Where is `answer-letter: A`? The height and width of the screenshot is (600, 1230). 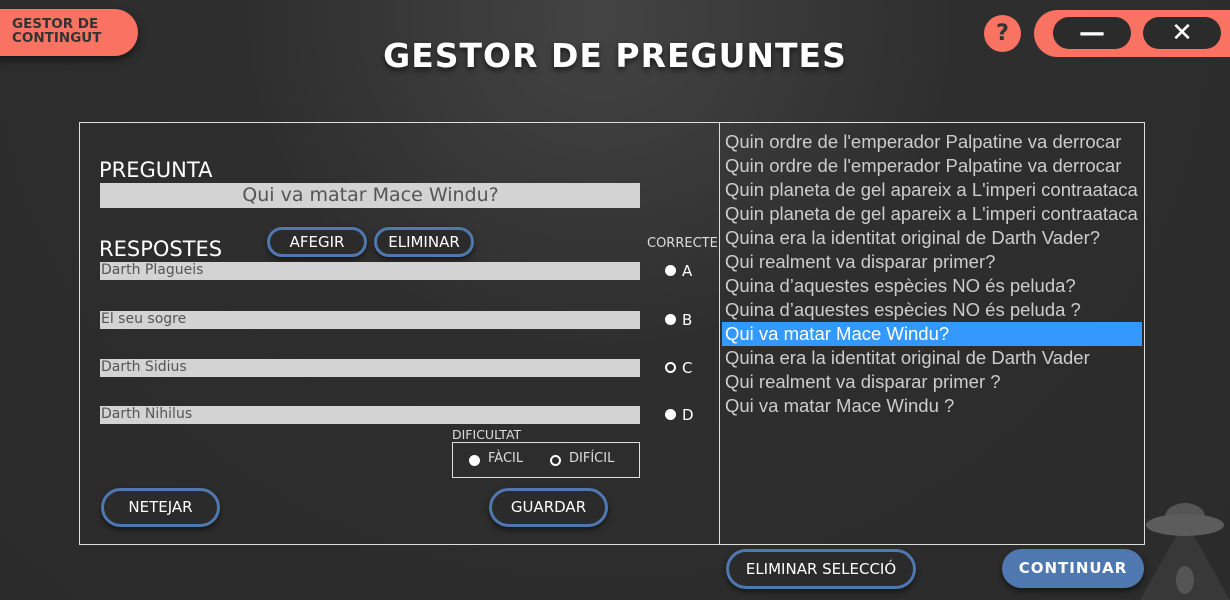
answer-letter: A is located at coordinates (687, 271).